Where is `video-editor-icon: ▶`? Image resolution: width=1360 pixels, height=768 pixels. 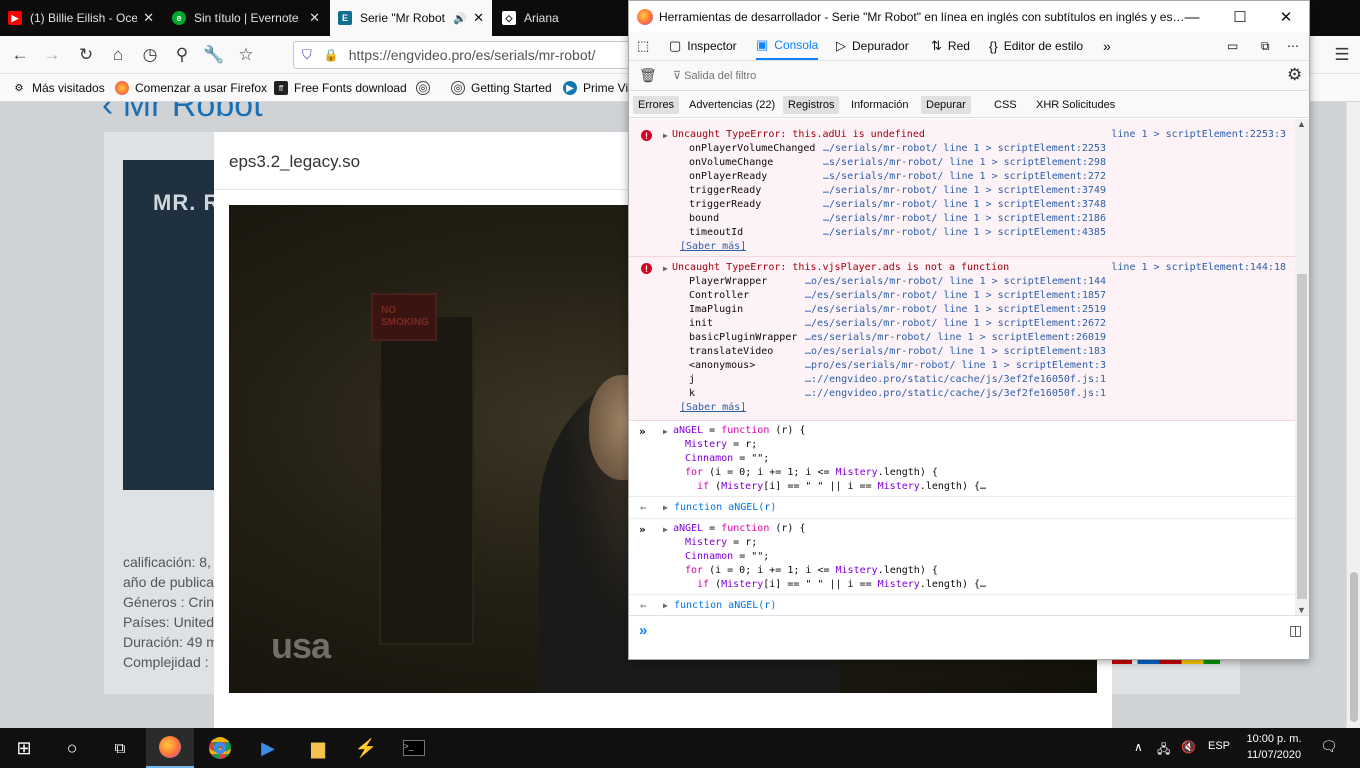
video-editor-icon: ▶ is located at coordinates (268, 748).